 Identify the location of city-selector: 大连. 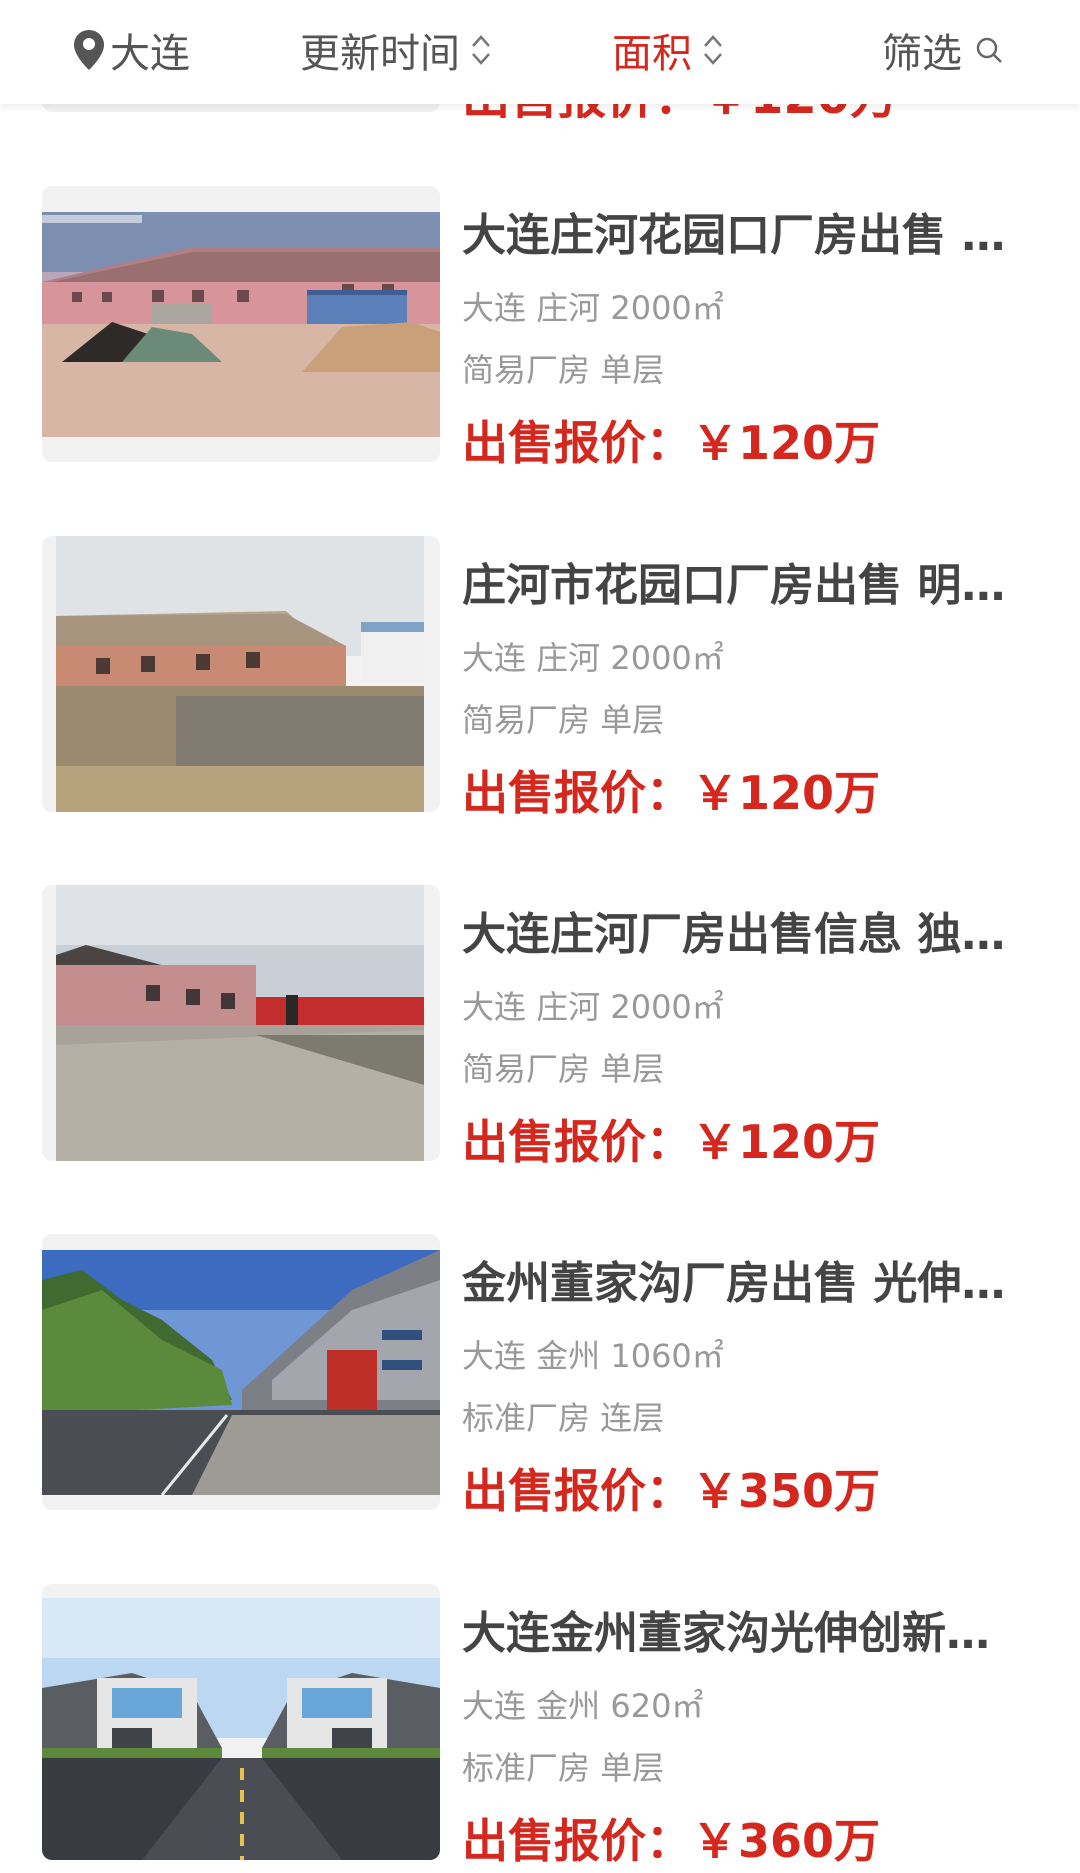
(131, 50).